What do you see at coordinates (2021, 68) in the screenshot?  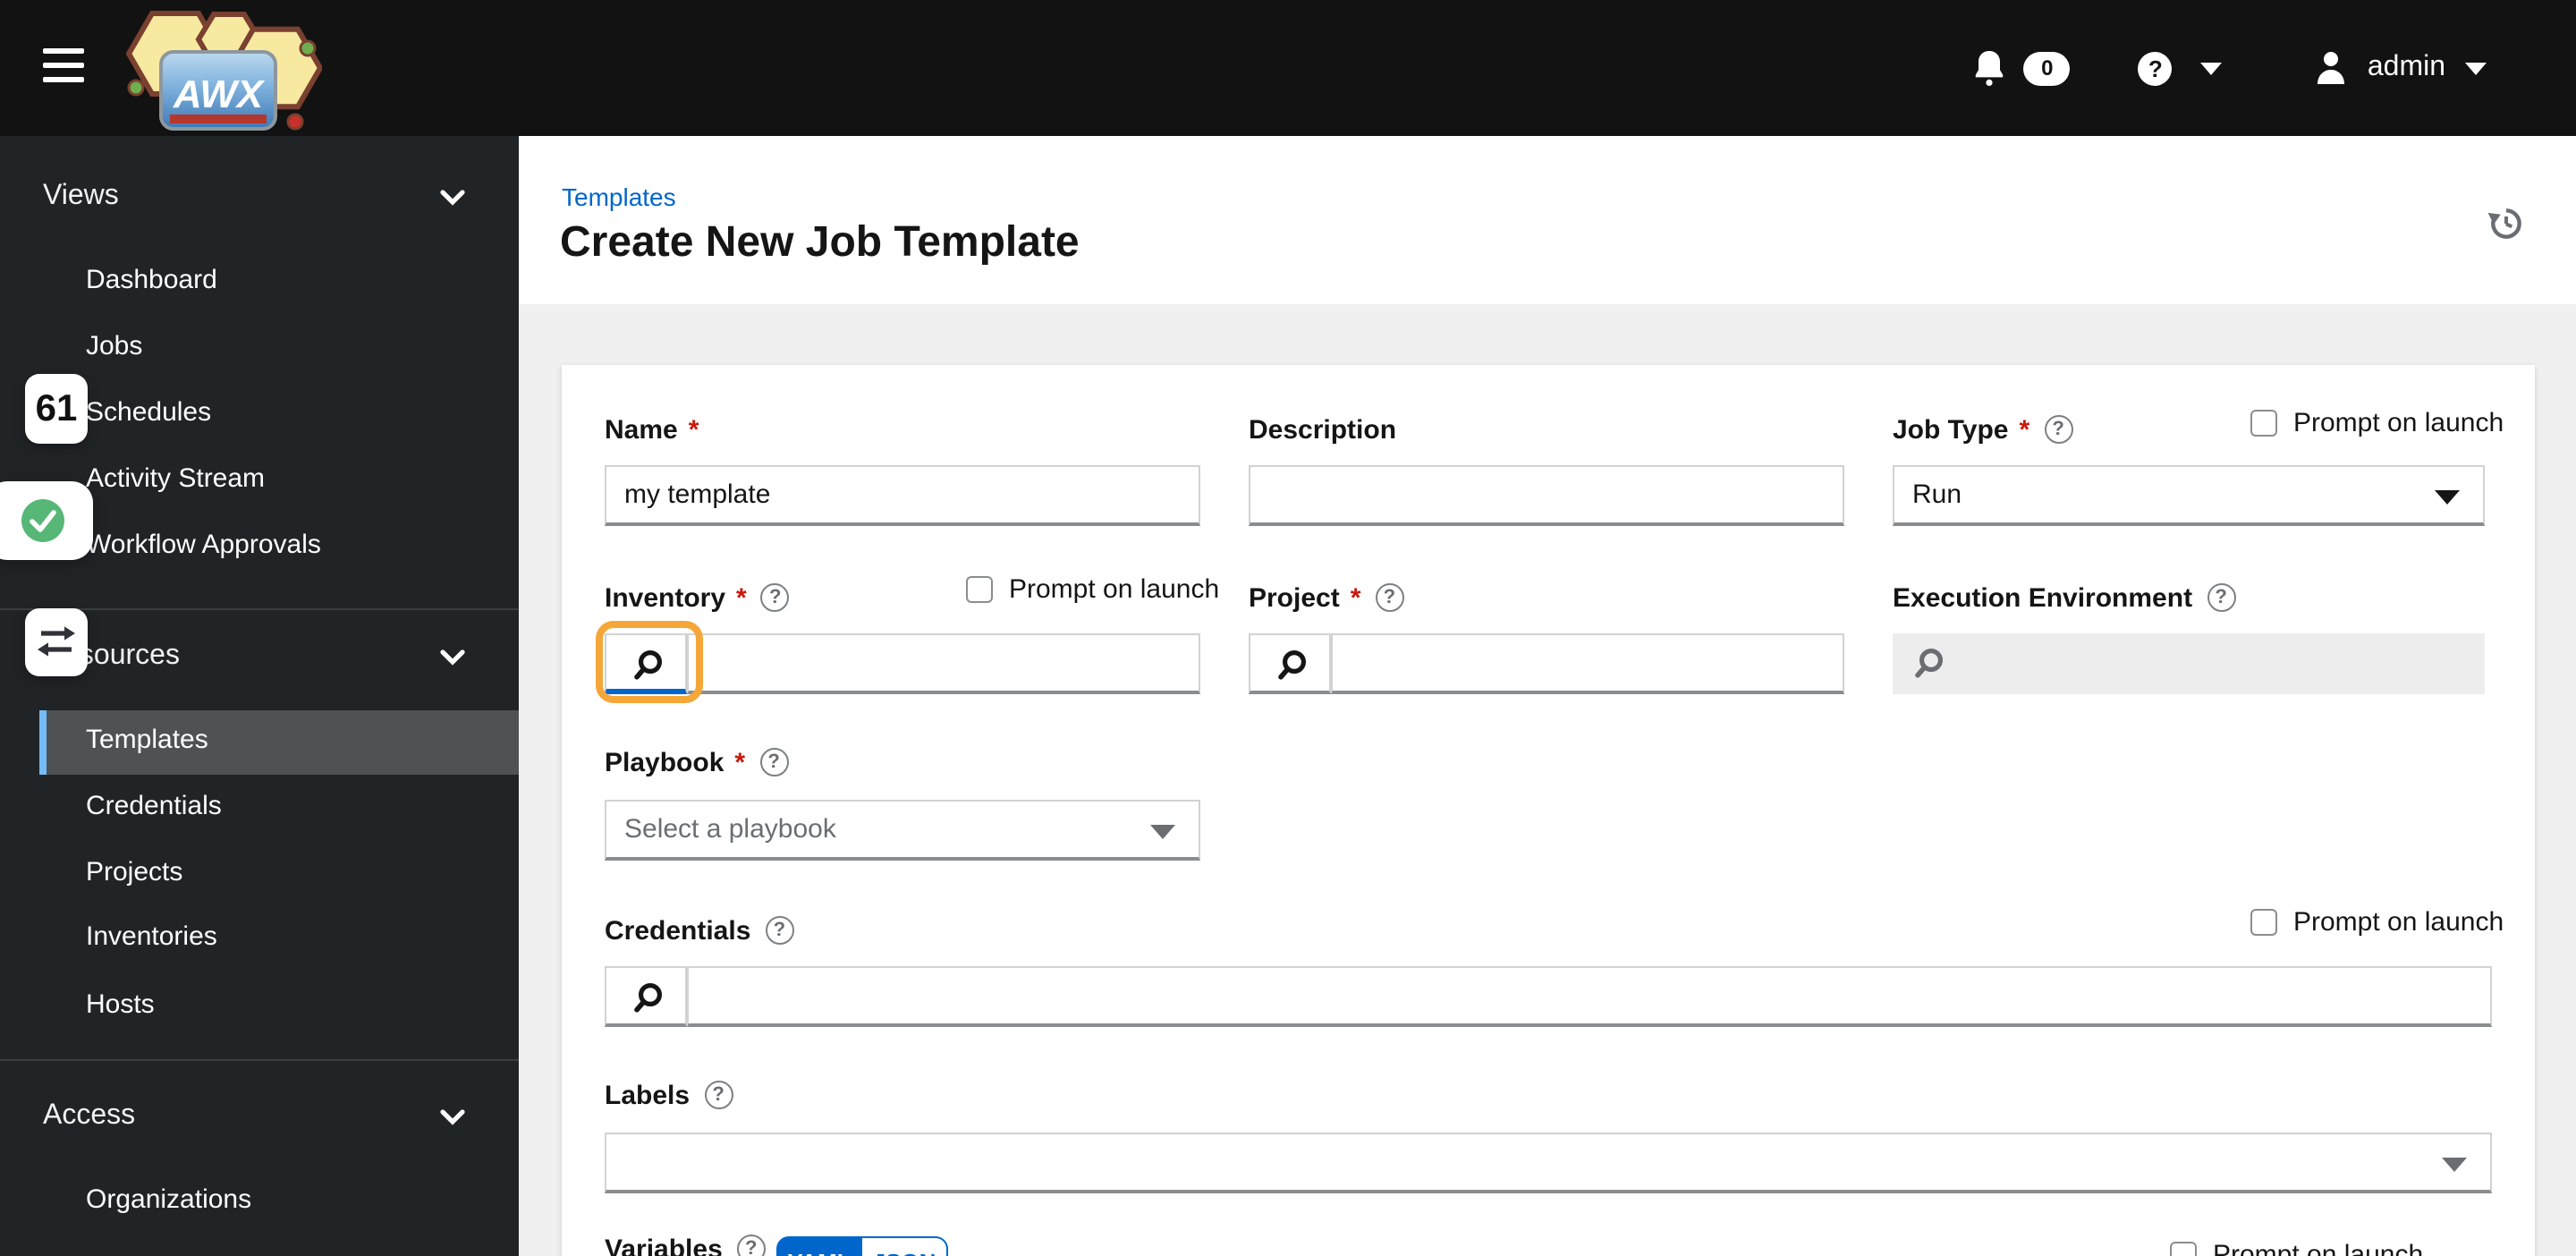 I see `notifications-button: 0` at bounding box center [2021, 68].